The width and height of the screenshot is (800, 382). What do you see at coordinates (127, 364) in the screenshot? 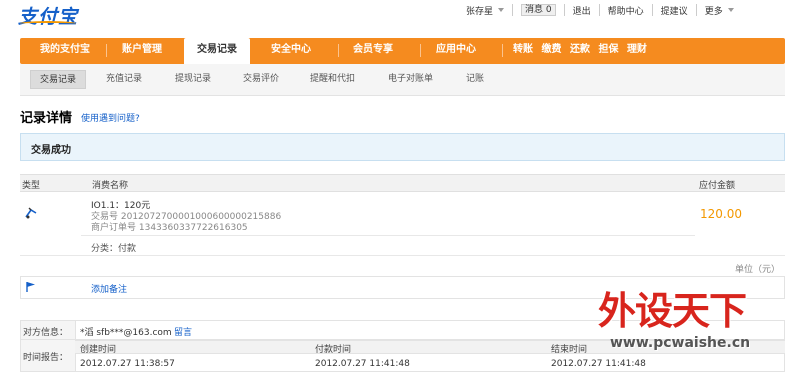
I see `created-time-value: 2012.07.27 11:38:57` at bounding box center [127, 364].